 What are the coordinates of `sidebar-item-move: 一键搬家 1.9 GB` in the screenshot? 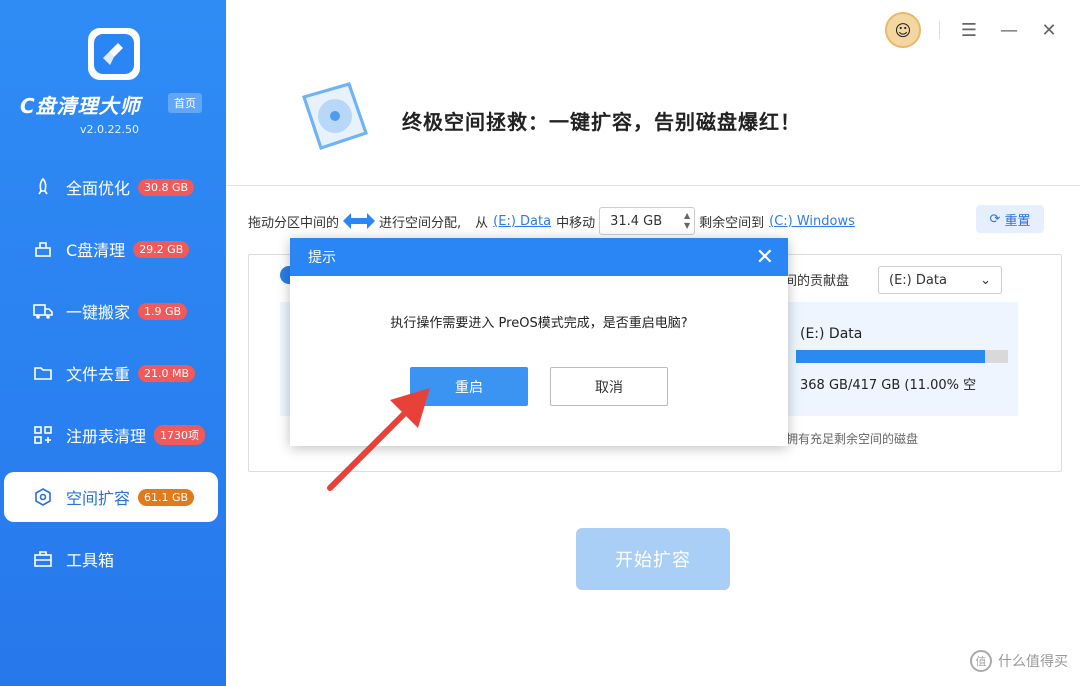 It's located at (111, 311).